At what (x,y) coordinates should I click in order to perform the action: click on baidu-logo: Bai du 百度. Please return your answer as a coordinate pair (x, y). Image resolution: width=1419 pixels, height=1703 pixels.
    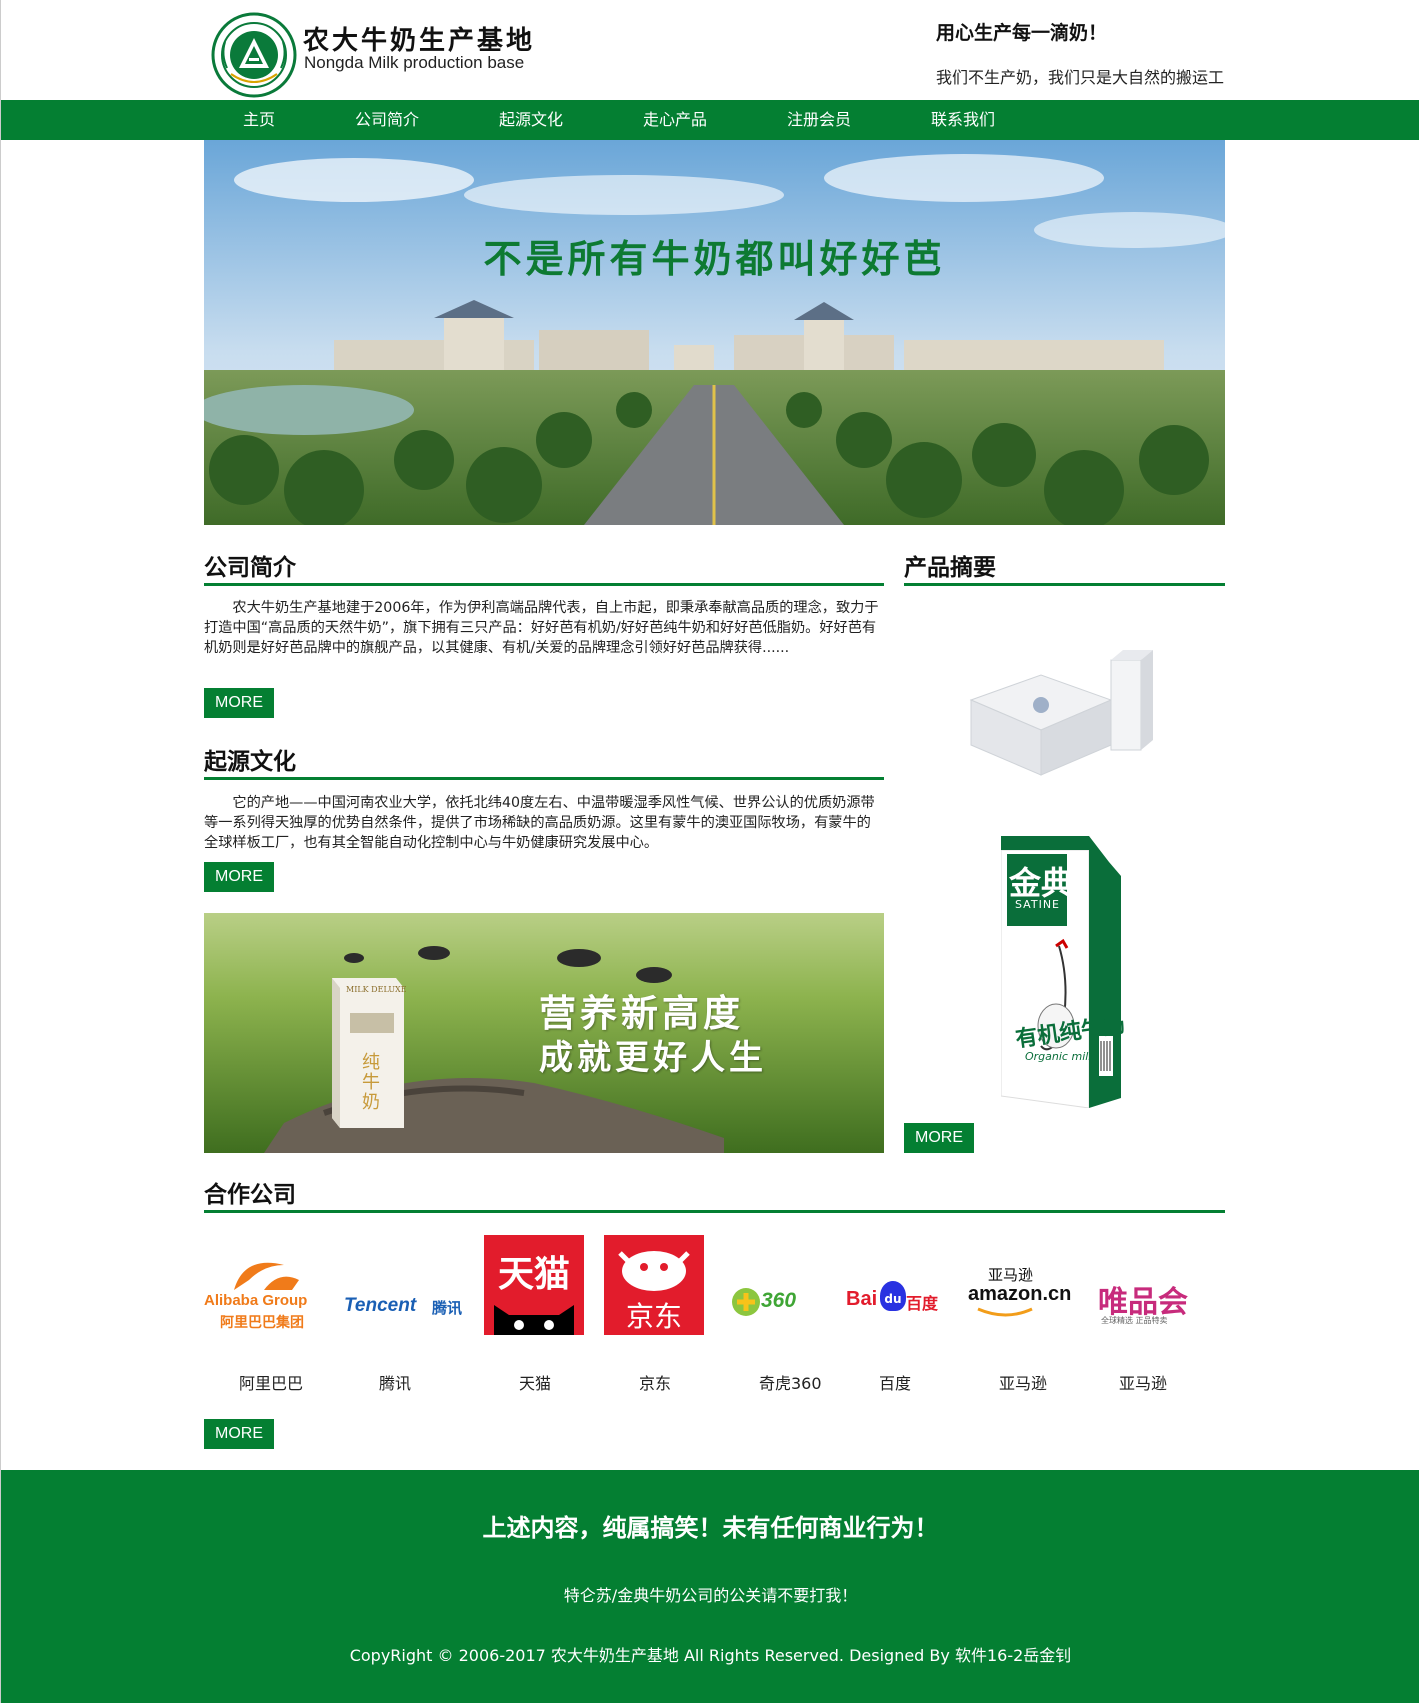
    Looking at the image, I should click on (896, 1285).